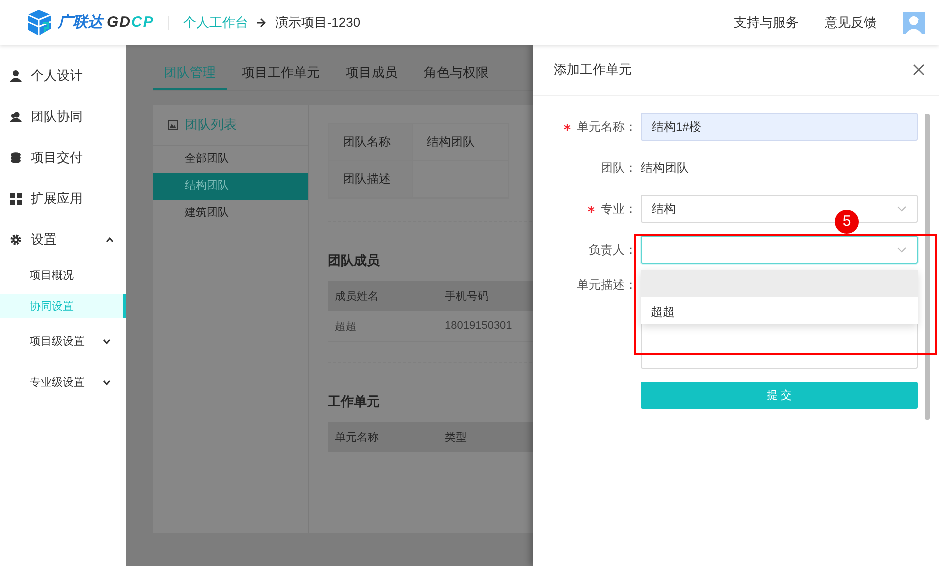  Describe the element at coordinates (63, 198) in the screenshot. I see `sidebar-item: 扩展应用` at that location.